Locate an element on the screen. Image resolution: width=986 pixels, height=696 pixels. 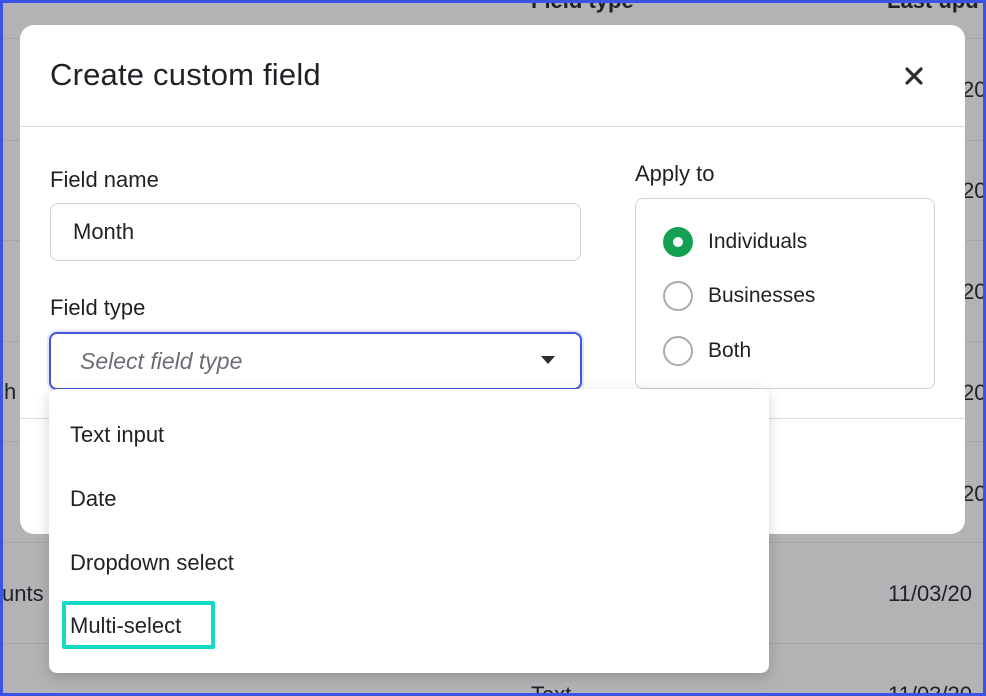
close-icon is located at coordinates (914, 76).